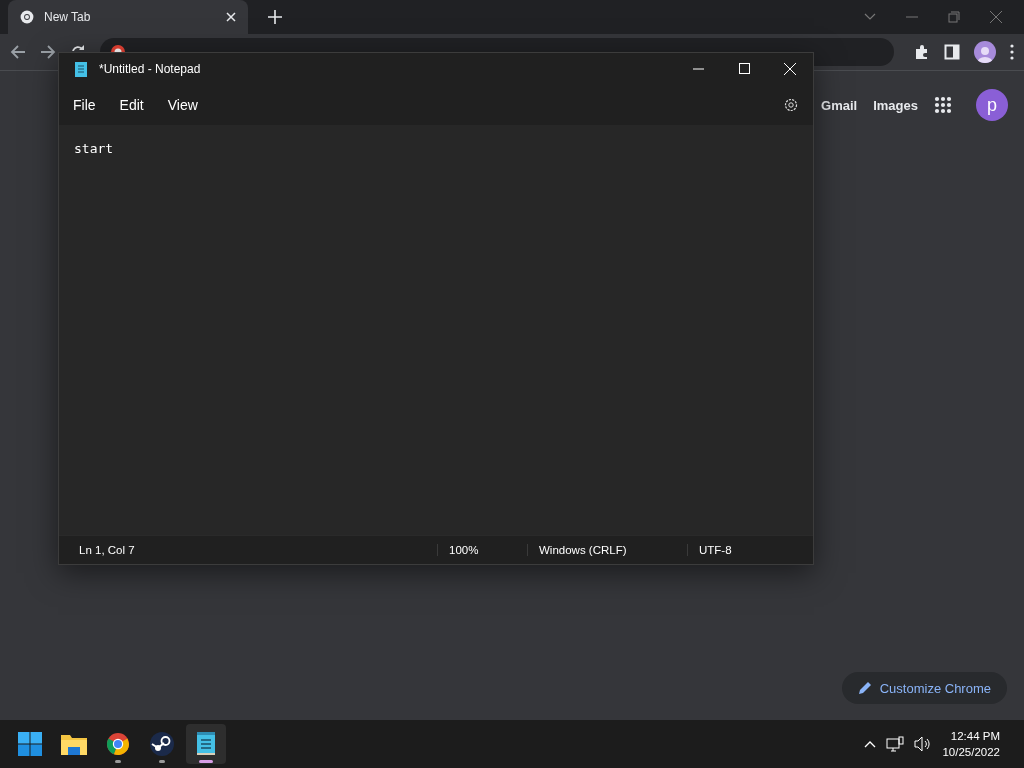  I want to click on speaker-icon, so click(923, 744).